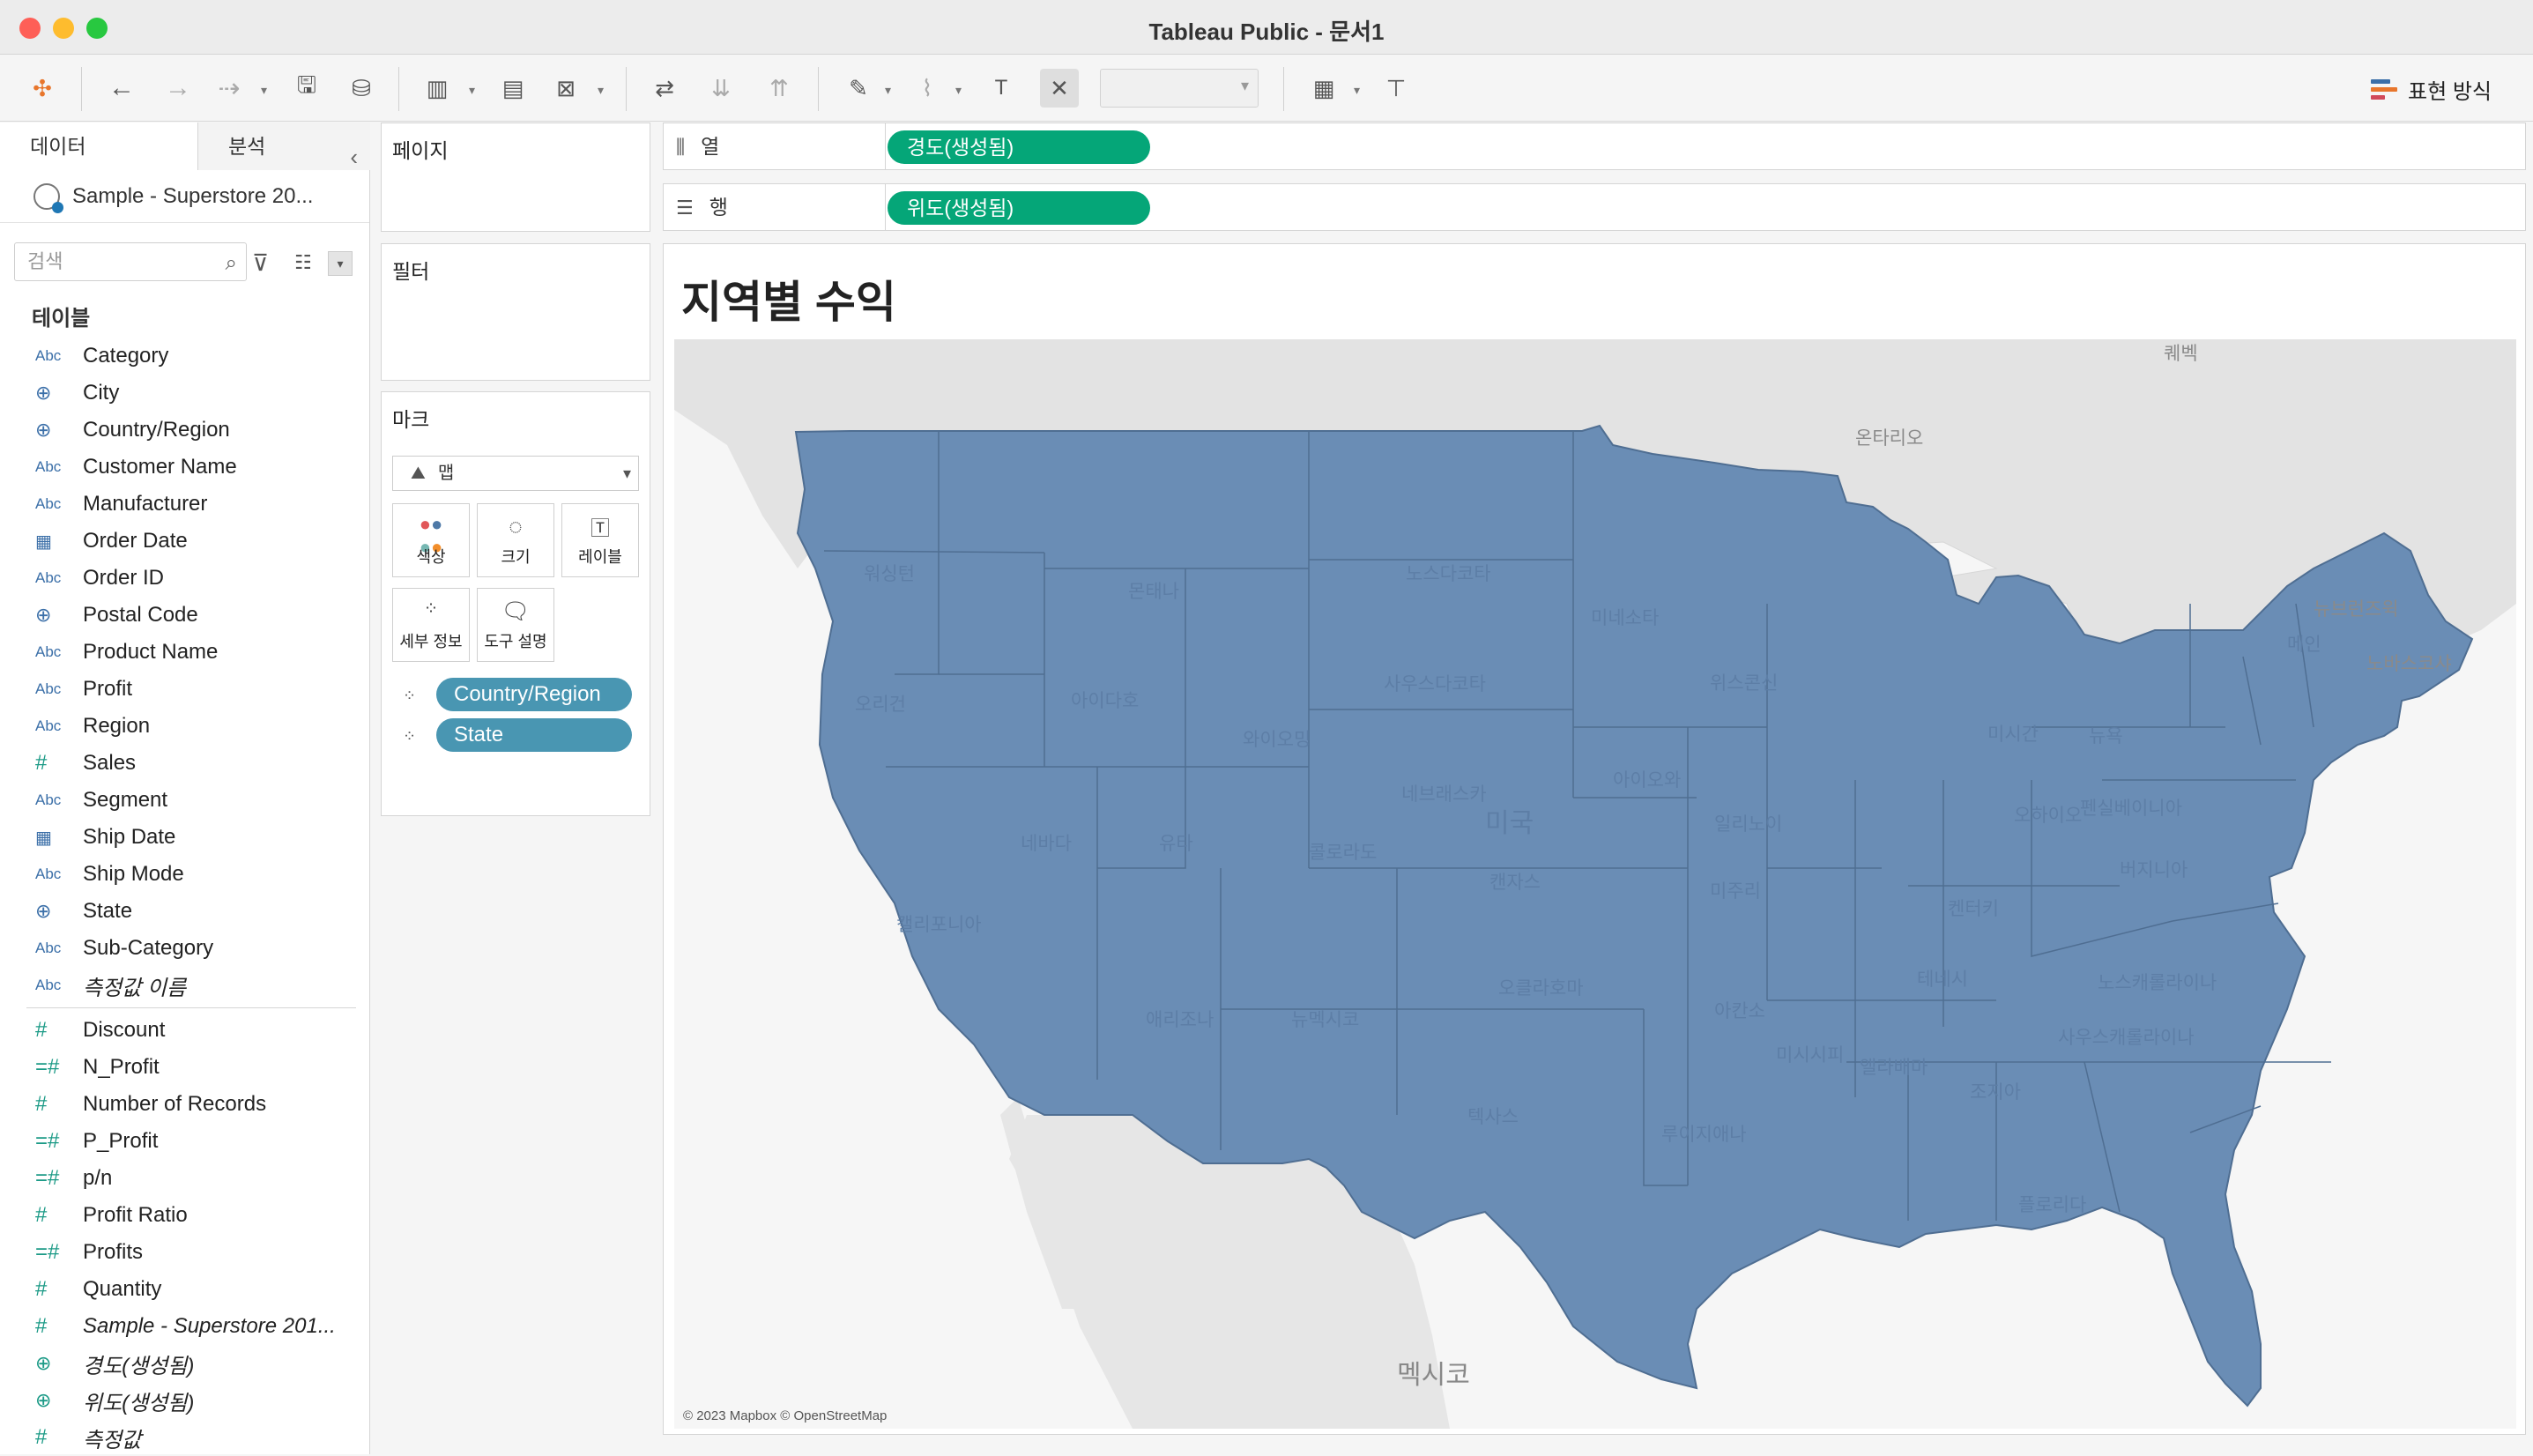 The height and width of the screenshot is (1456, 2533). I want to click on replay-dropdown-icon: ▾, so click(264, 90).